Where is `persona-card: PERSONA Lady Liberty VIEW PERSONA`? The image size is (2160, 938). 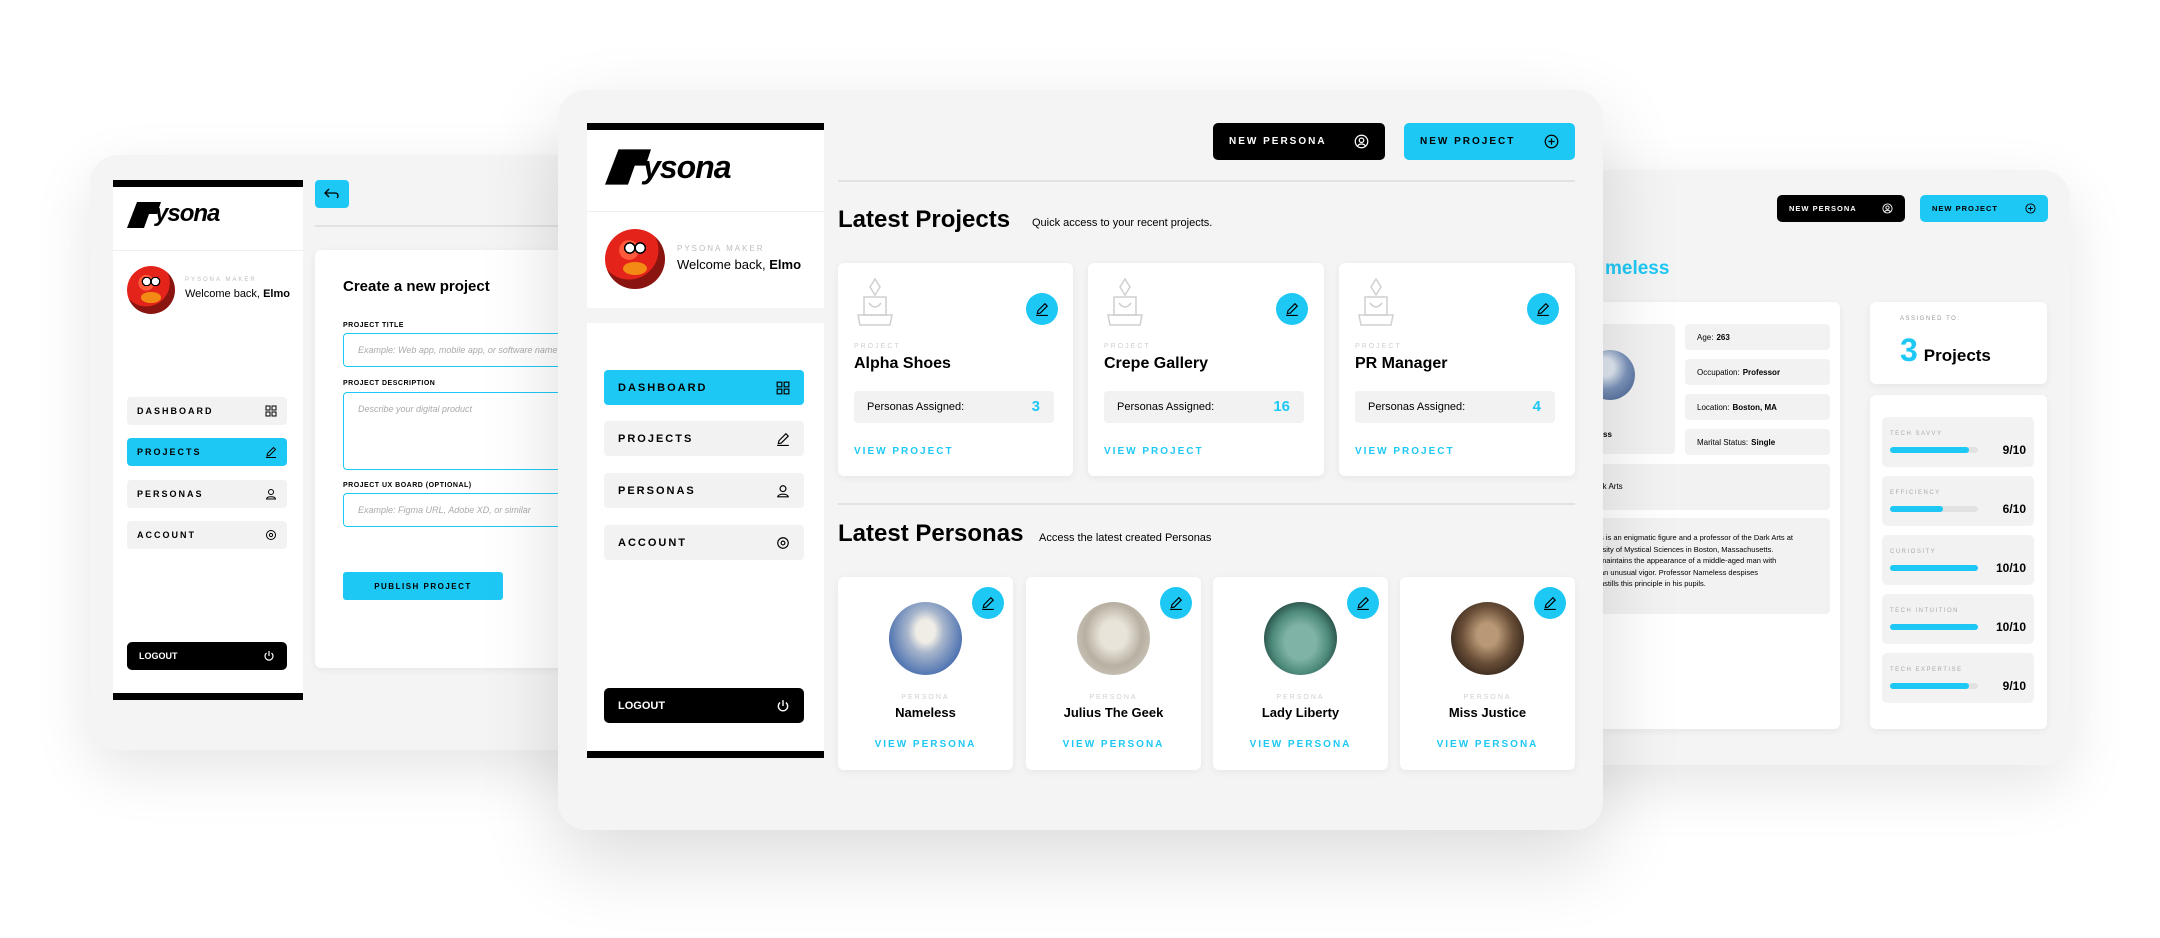
persona-card: PERSONA Lady Liberty VIEW PERSONA is located at coordinates (1300, 673).